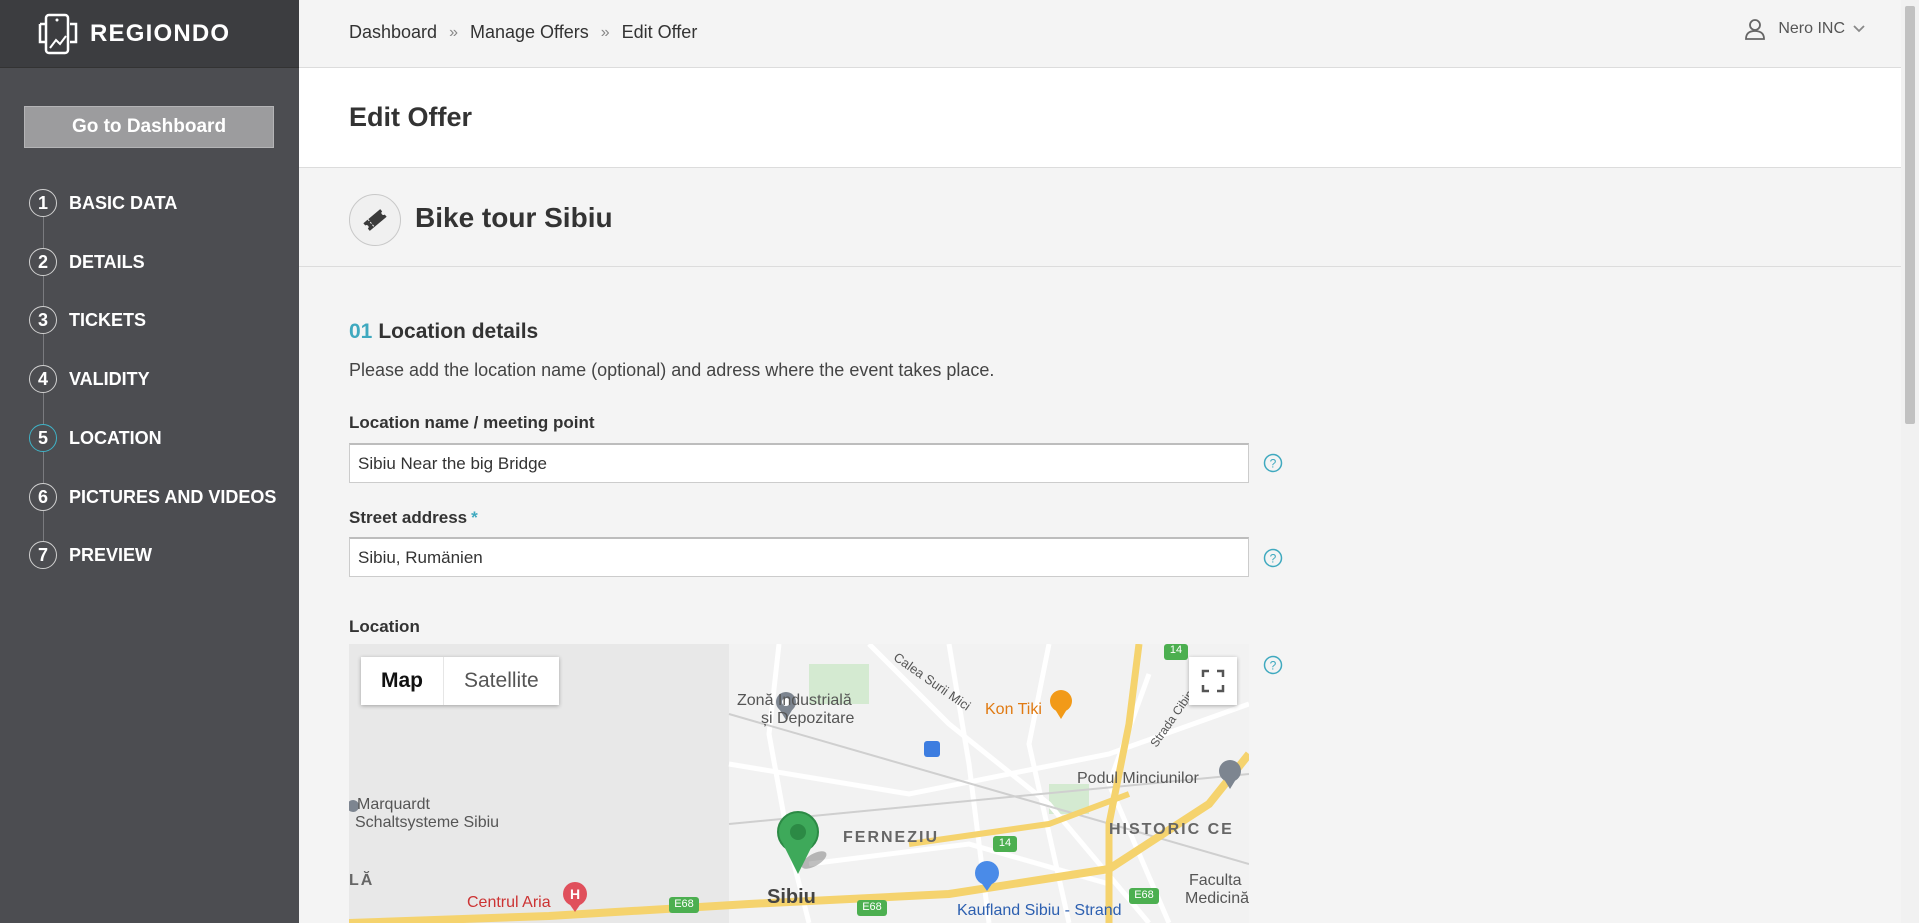 The image size is (1919, 923). What do you see at coordinates (43, 497) in the screenshot?
I see `step-number: 6` at bounding box center [43, 497].